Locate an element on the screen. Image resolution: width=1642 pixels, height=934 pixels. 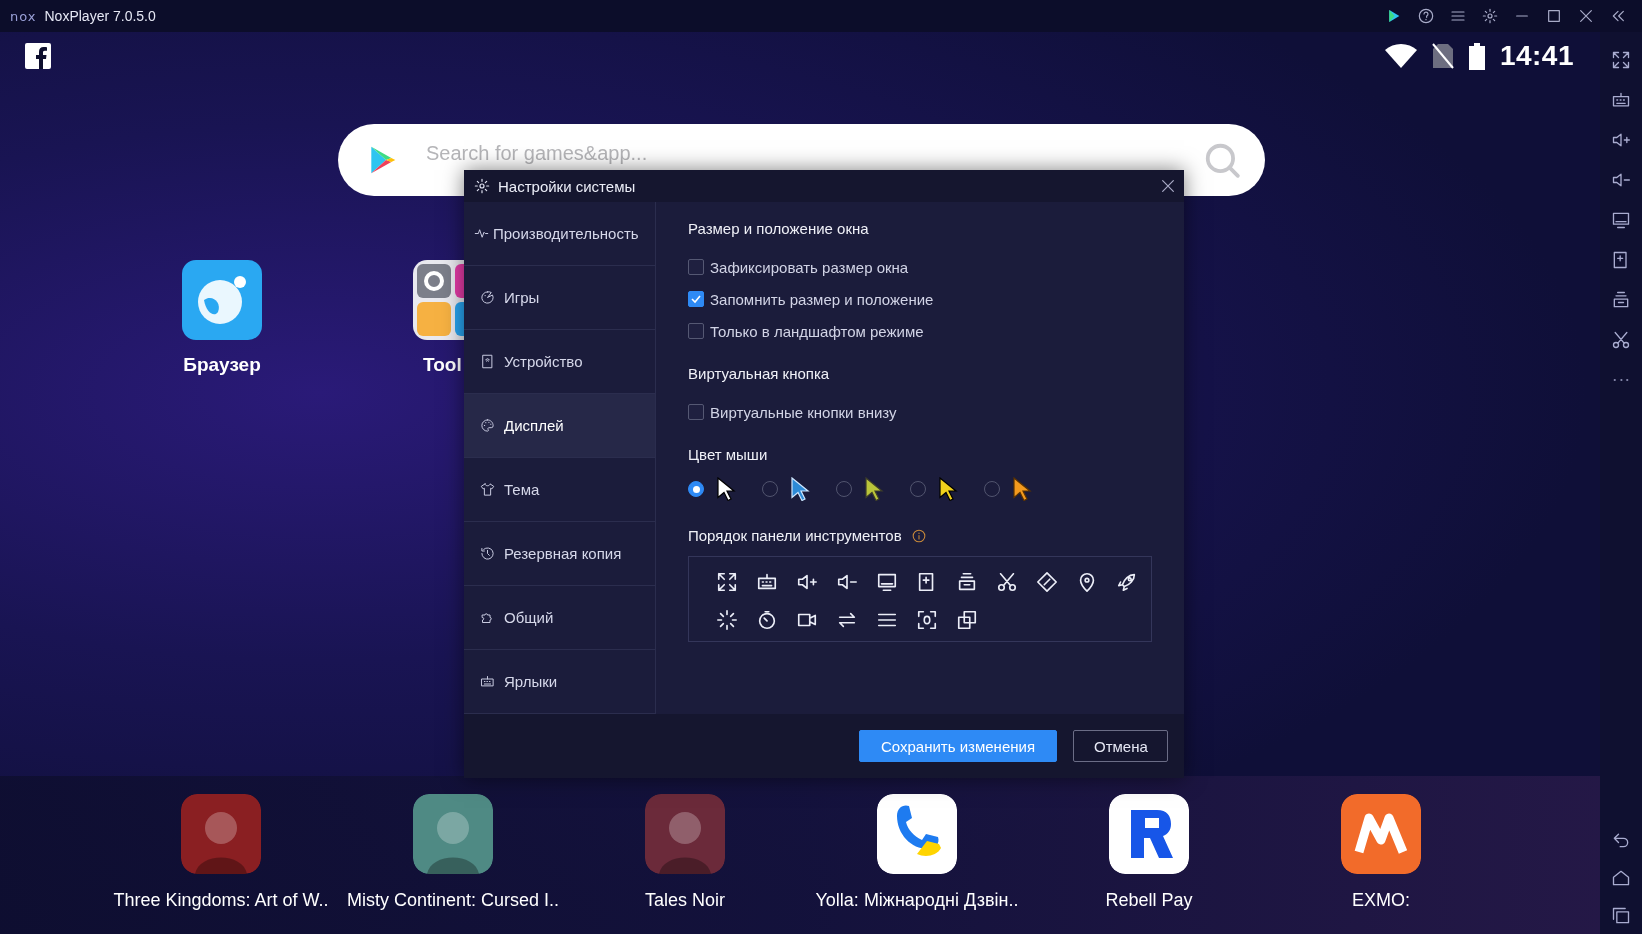
maximize-icon is located at coordinates (1554, 16).